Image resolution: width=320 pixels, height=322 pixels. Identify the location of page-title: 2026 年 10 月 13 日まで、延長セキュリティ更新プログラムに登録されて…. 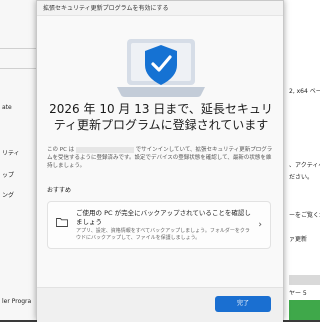
(161, 117).